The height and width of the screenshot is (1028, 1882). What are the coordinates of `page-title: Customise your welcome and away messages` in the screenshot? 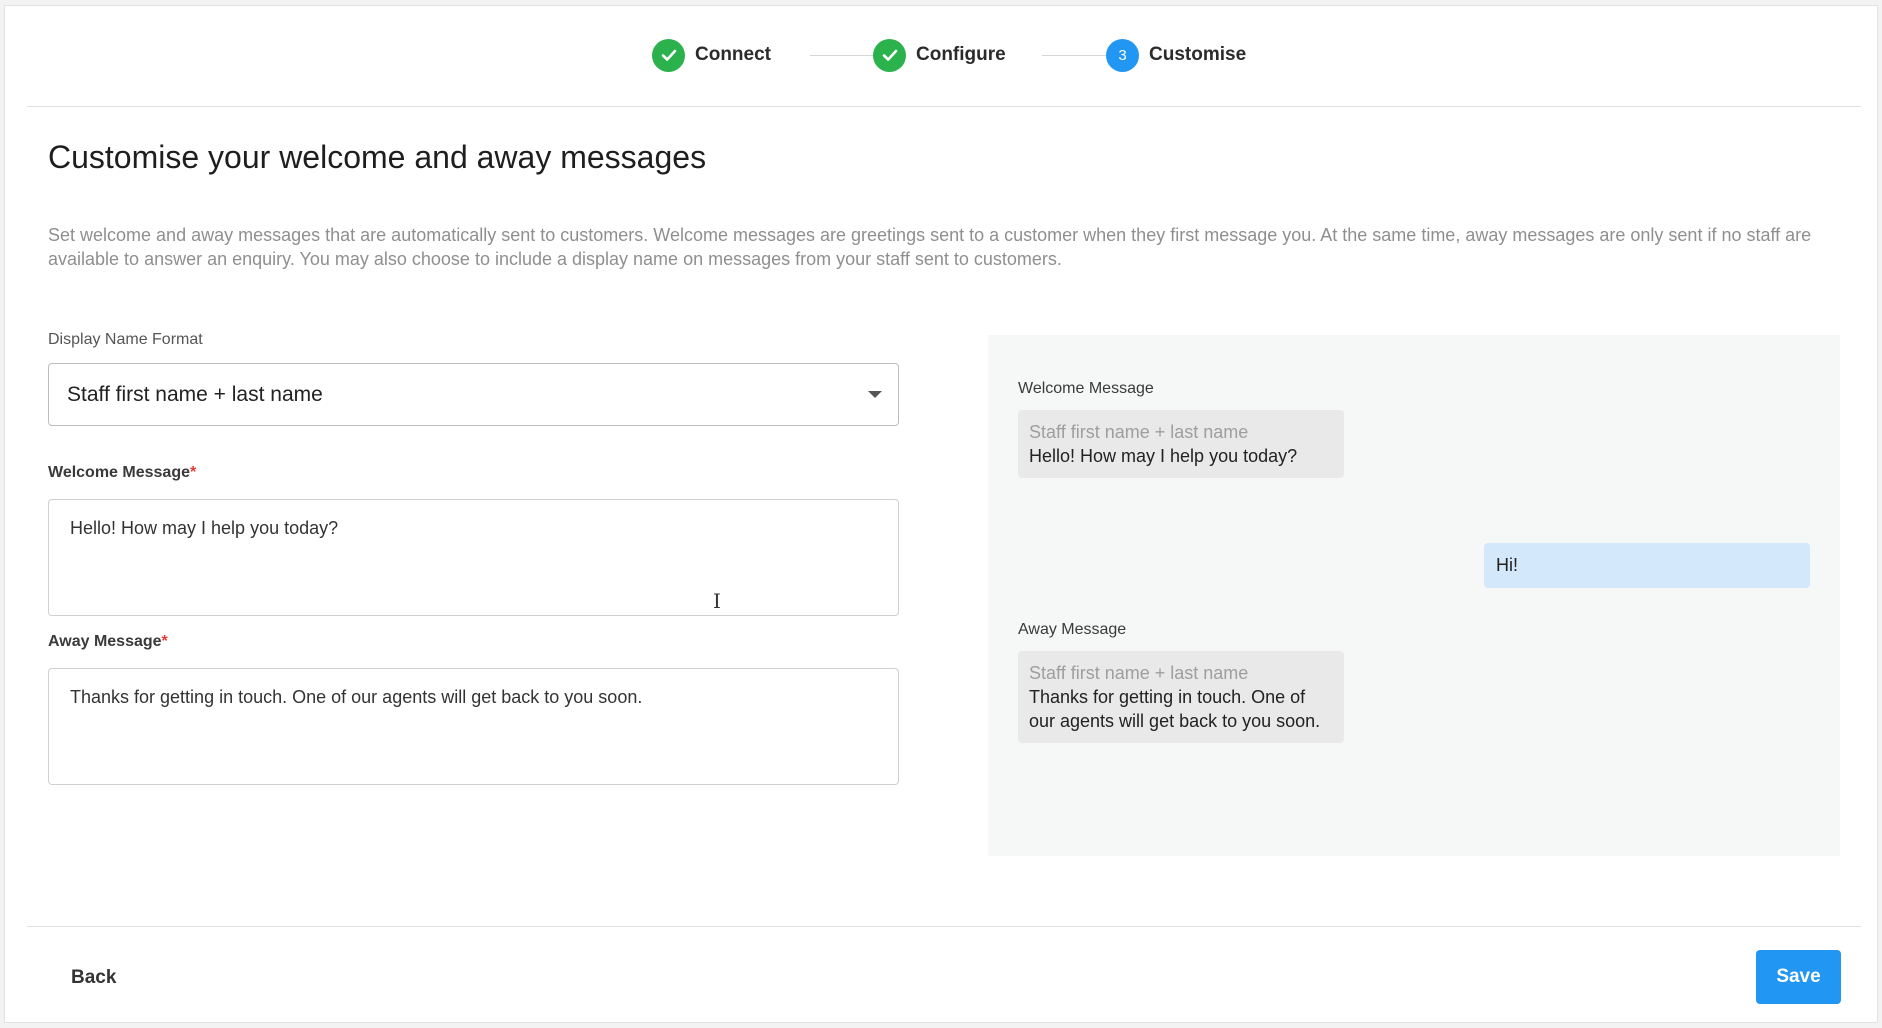 It's located at (377, 157).